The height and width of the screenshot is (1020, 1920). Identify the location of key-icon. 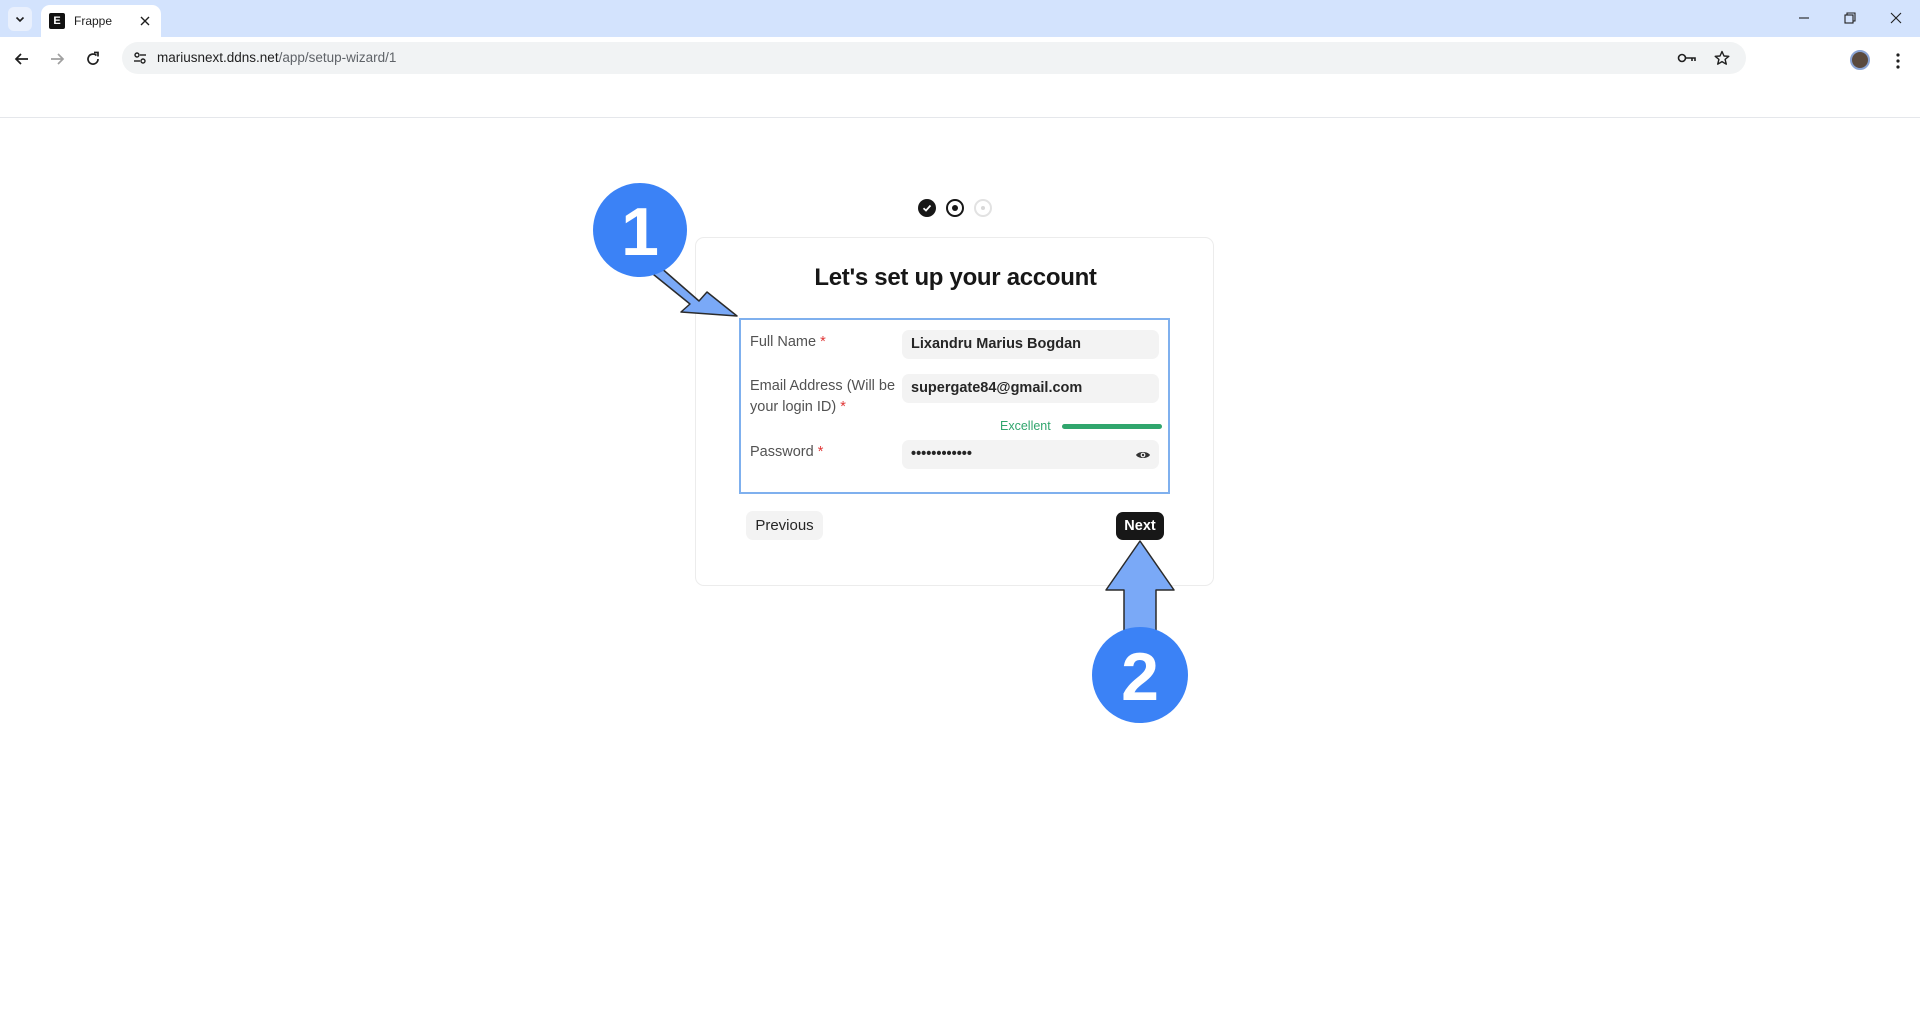
(1686, 58).